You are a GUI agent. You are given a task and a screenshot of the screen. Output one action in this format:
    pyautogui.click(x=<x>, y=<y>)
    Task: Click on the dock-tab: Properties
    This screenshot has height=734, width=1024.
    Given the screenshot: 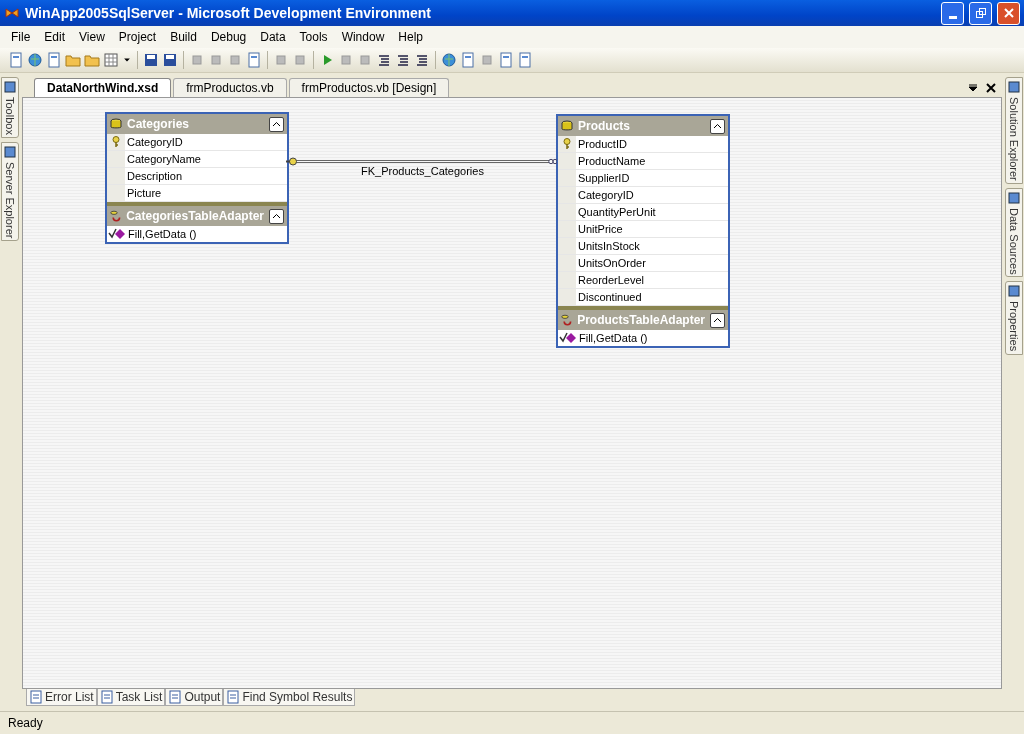 What is the action you would take?
    pyautogui.click(x=1014, y=318)
    